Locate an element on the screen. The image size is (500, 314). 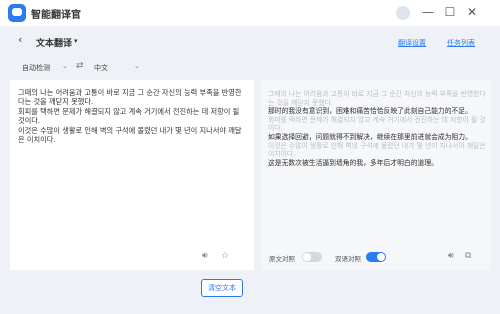
minimize-button: — is located at coordinates (428, 12).